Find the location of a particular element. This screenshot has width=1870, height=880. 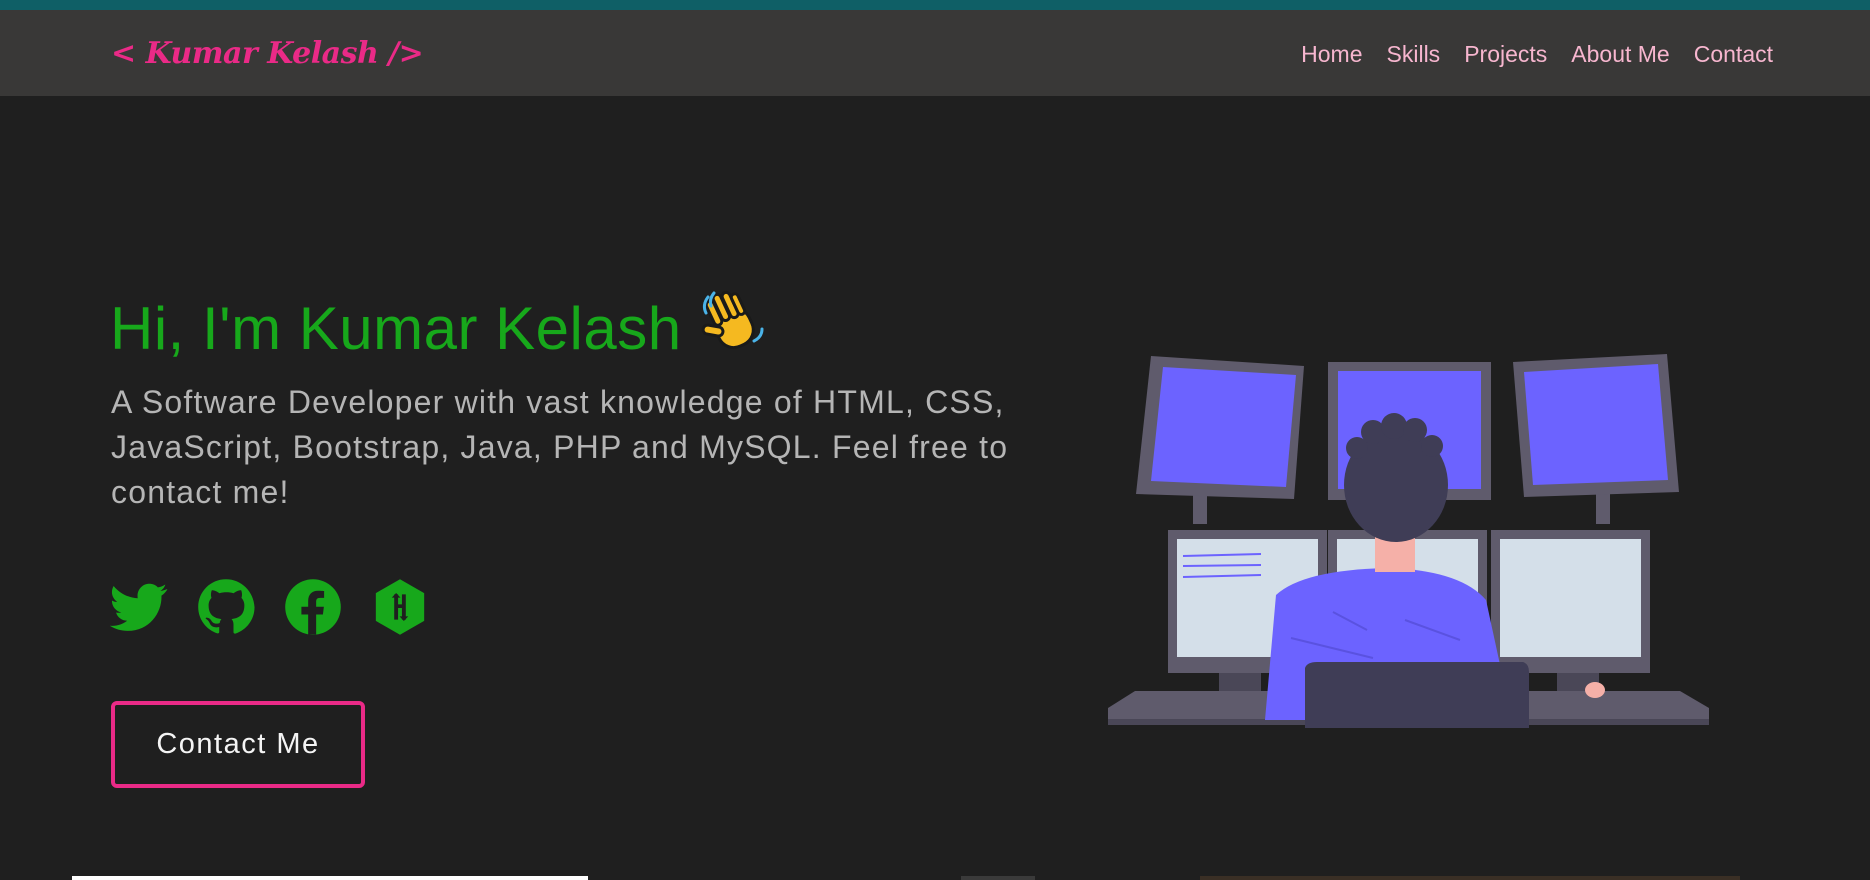

facebook-icon is located at coordinates (313, 607).